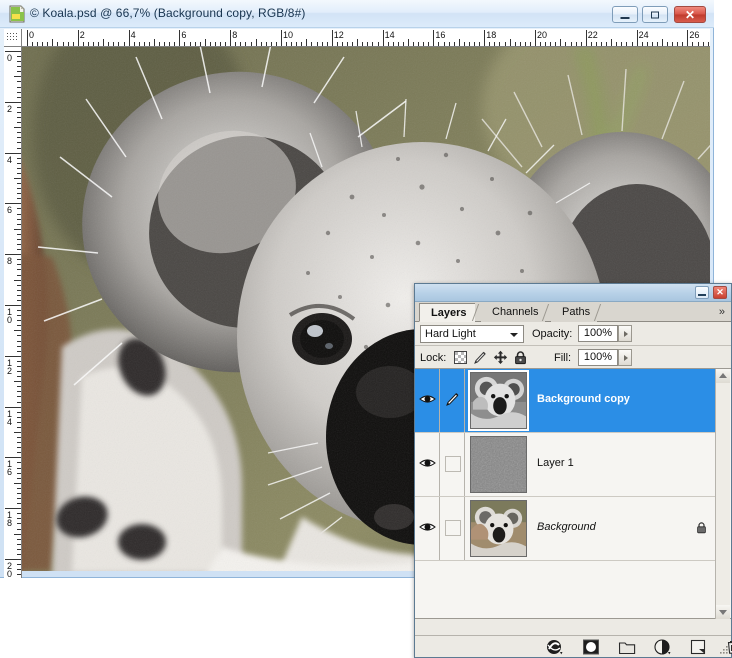 This screenshot has width=732, height=658. What do you see at coordinates (480, 357) in the screenshot?
I see `lock-image-pixels-icon` at bounding box center [480, 357].